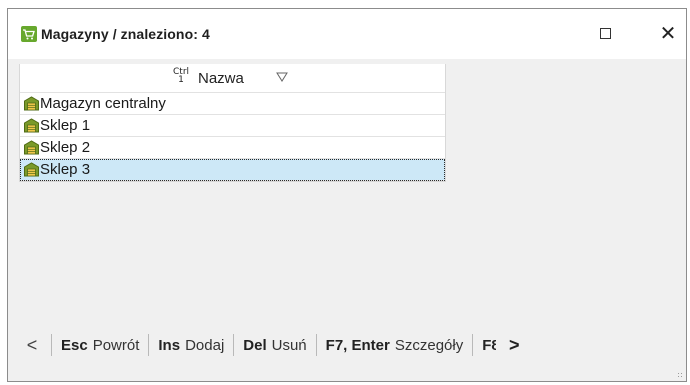 The height and width of the screenshot is (385, 690). I want to click on title-bar: Magazyny / znaleziono: 4 ✕, so click(347, 34).